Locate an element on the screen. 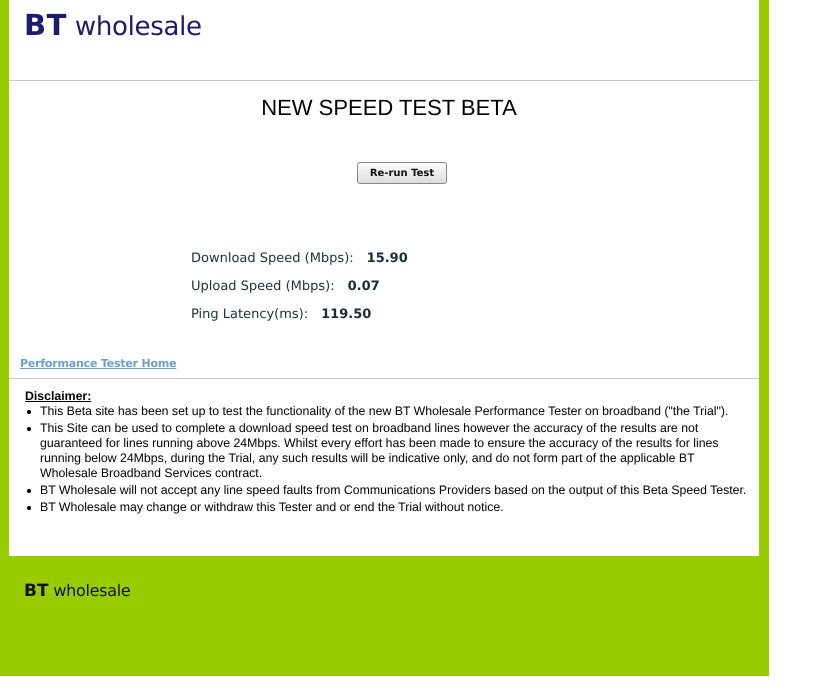 The height and width of the screenshot is (688, 840). result-label: Upload Speed (Mbps): is located at coordinates (263, 287).